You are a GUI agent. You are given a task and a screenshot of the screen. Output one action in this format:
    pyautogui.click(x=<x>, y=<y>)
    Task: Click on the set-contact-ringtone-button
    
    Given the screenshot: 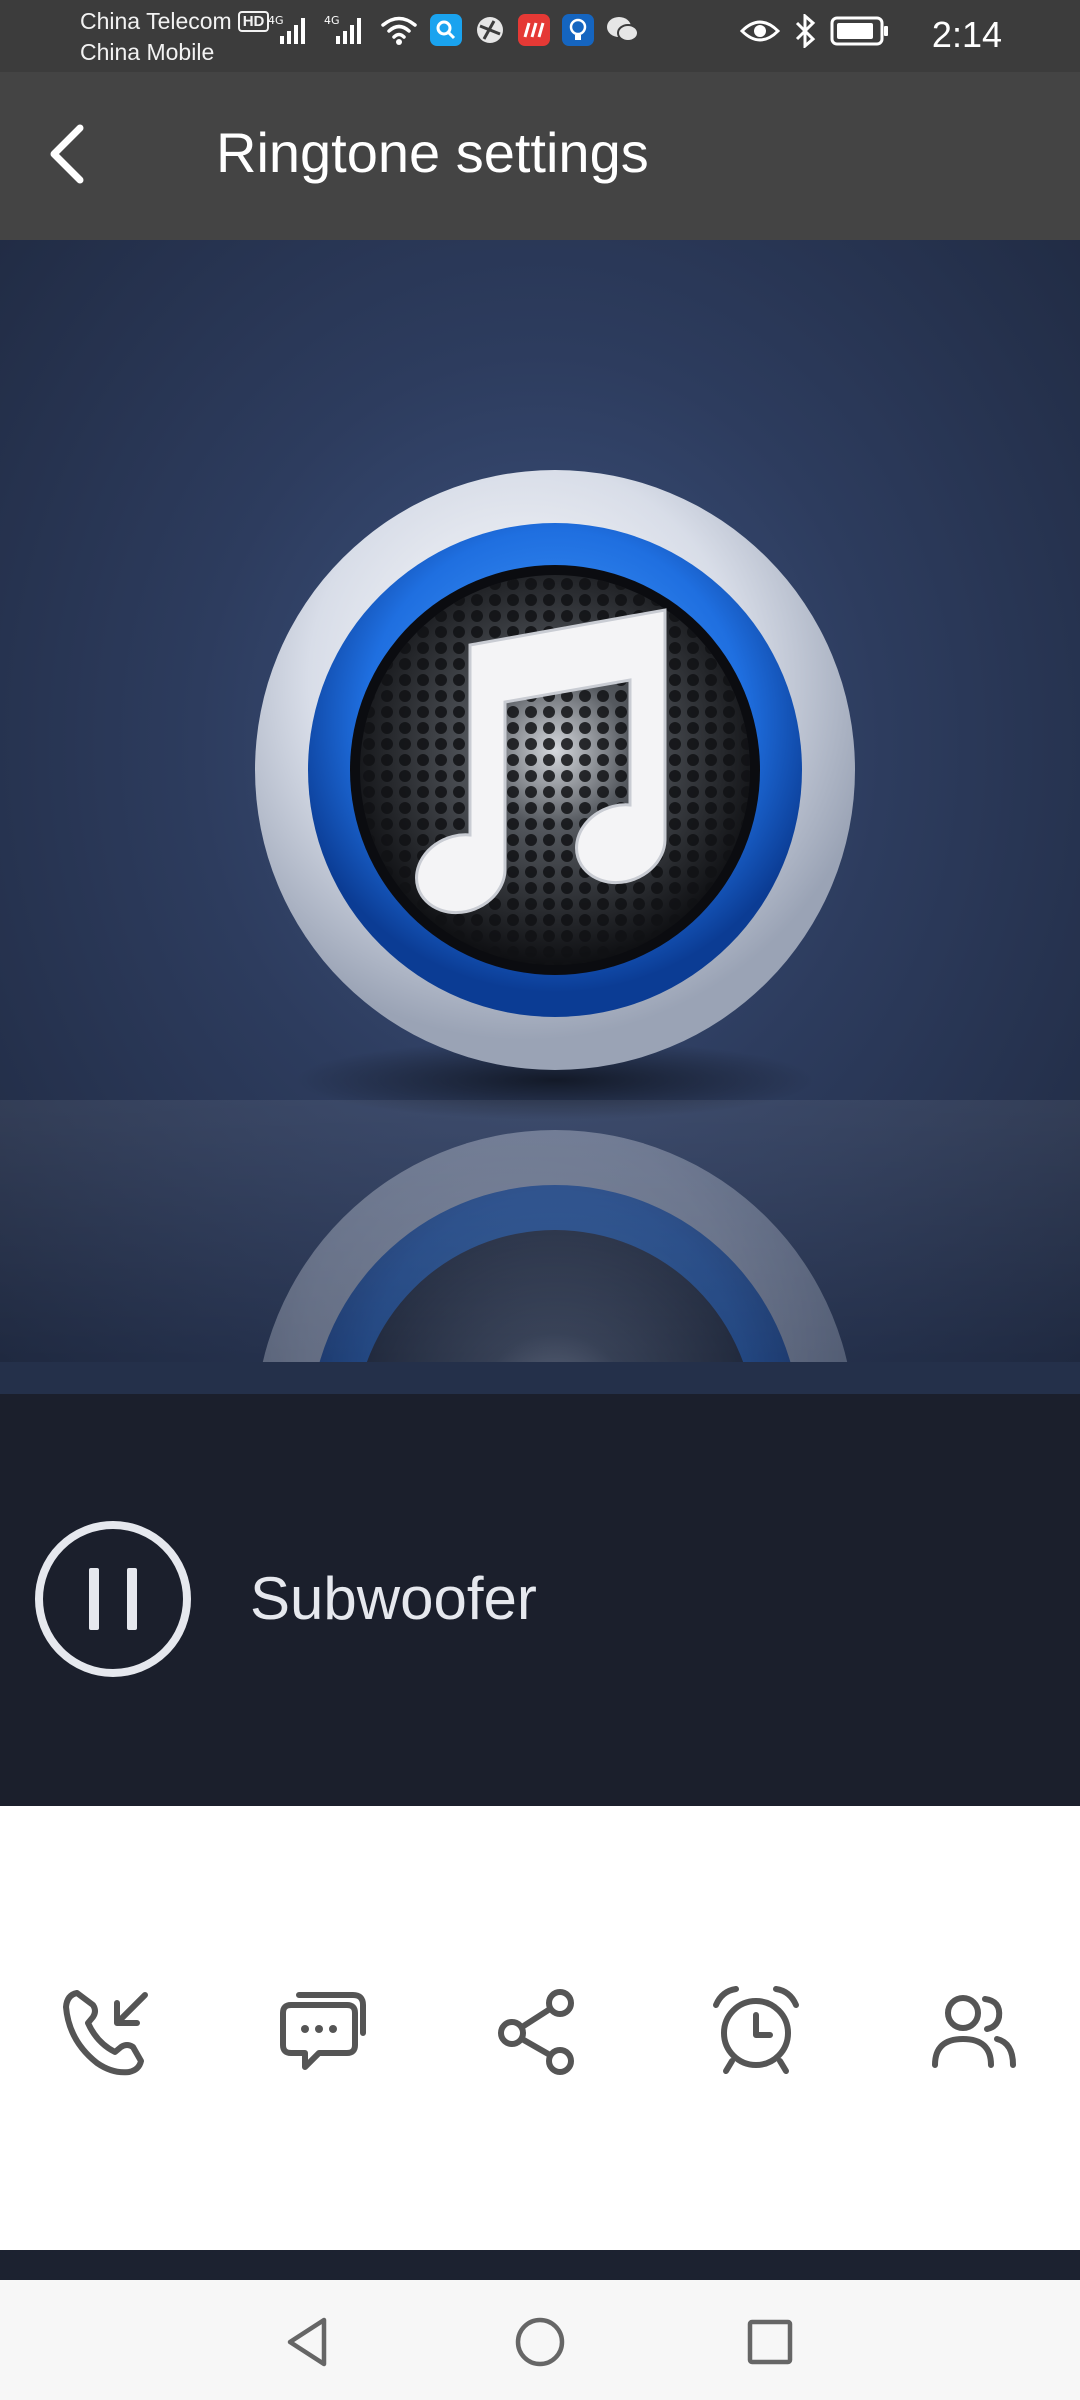 What is the action you would take?
    pyautogui.click(x=973, y=2031)
    